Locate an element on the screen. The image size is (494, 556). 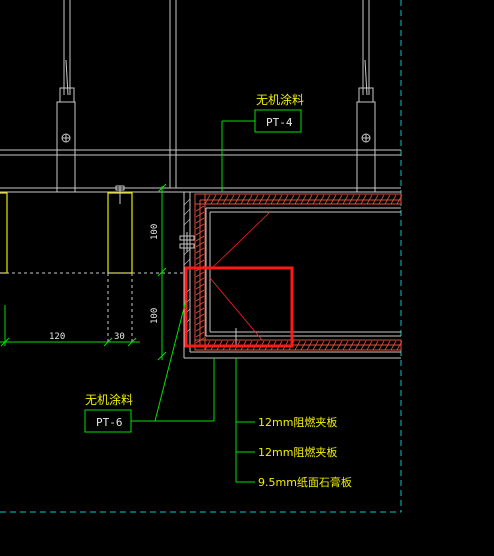
callout-top-code: PT-4 is located at coordinates (279, 122).